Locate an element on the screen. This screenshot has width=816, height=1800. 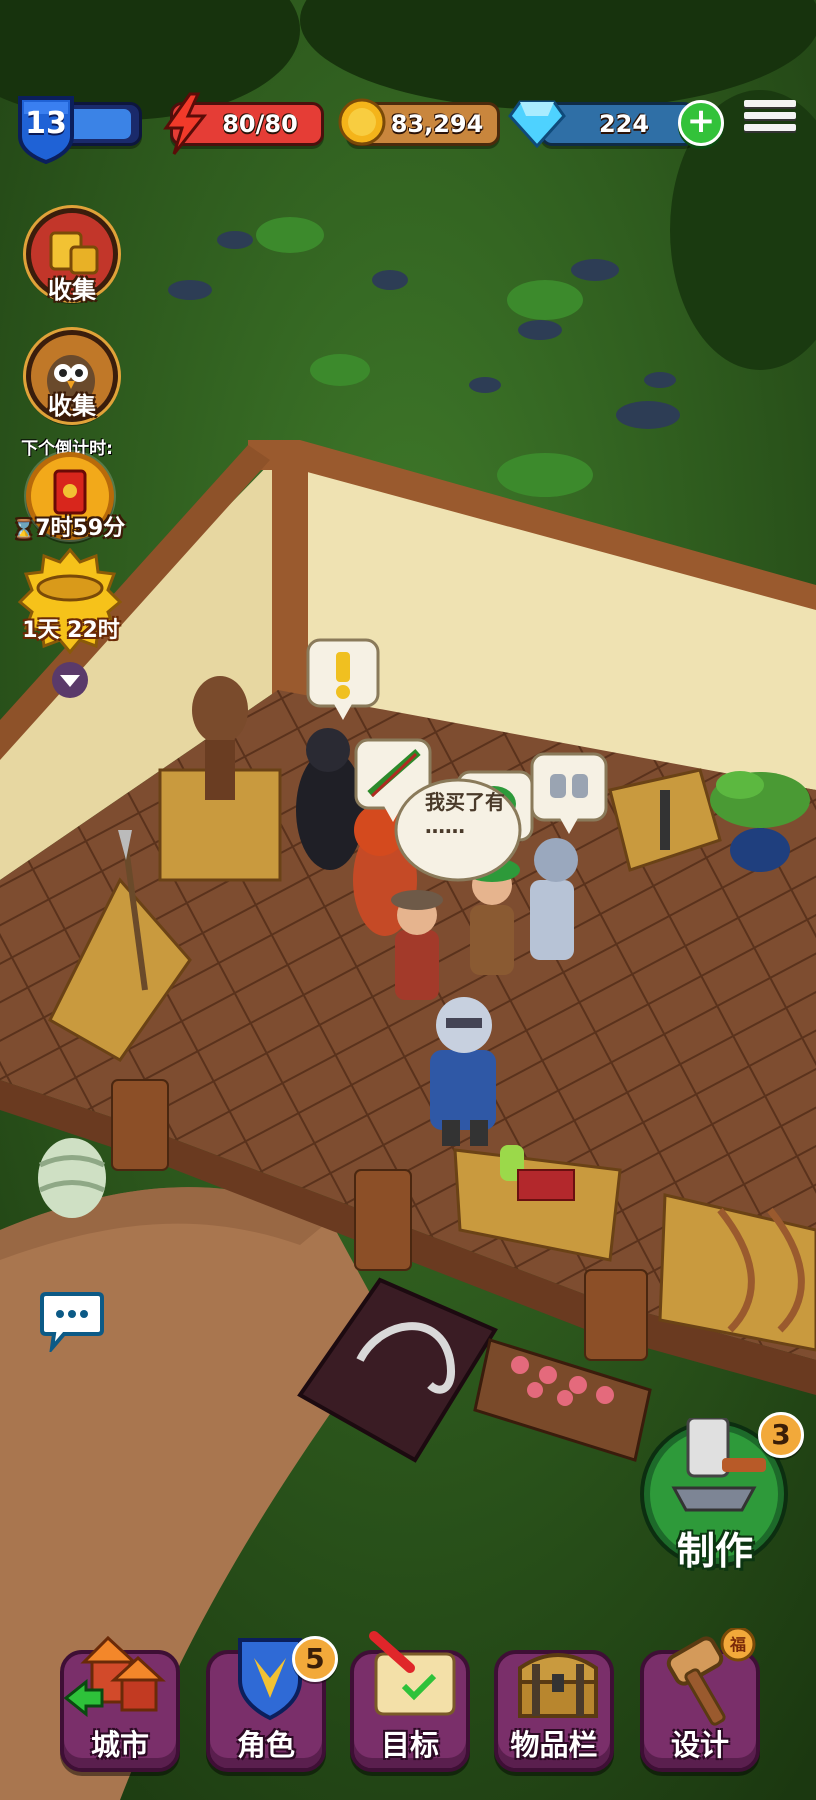
nav-hero-label: 角色 is located at coordinates (265, 1745).